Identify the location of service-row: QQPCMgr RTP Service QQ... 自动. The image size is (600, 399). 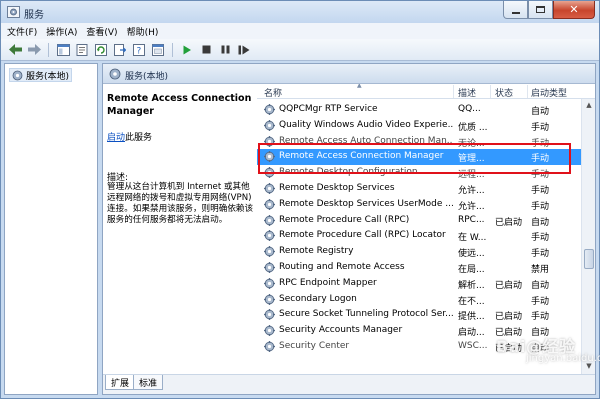
(419, 110).